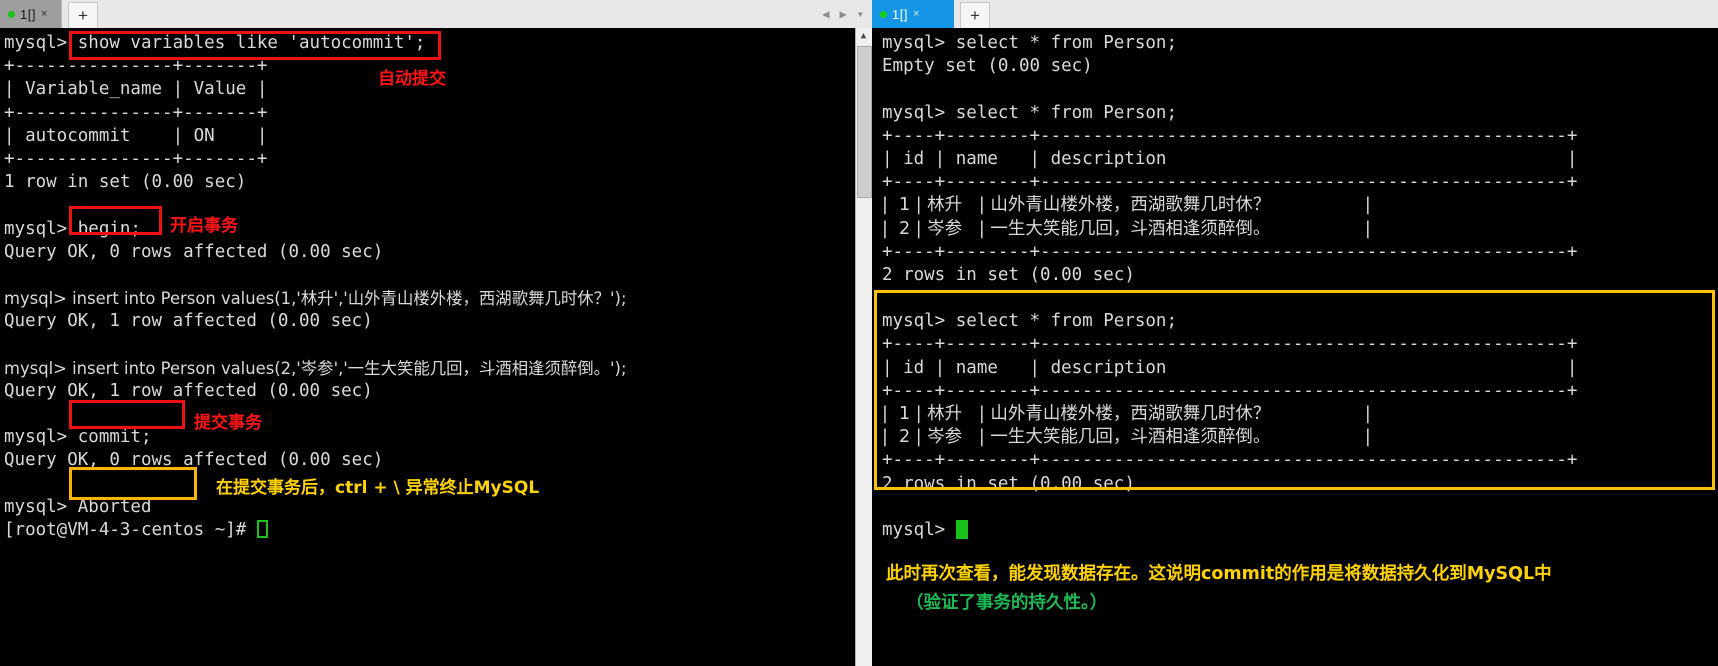 The width and height of the screenshot is (1718, 666). Describe the element at coordinates (864, 122) in the screenshot. I see `scrollbar-thumb` at that location.